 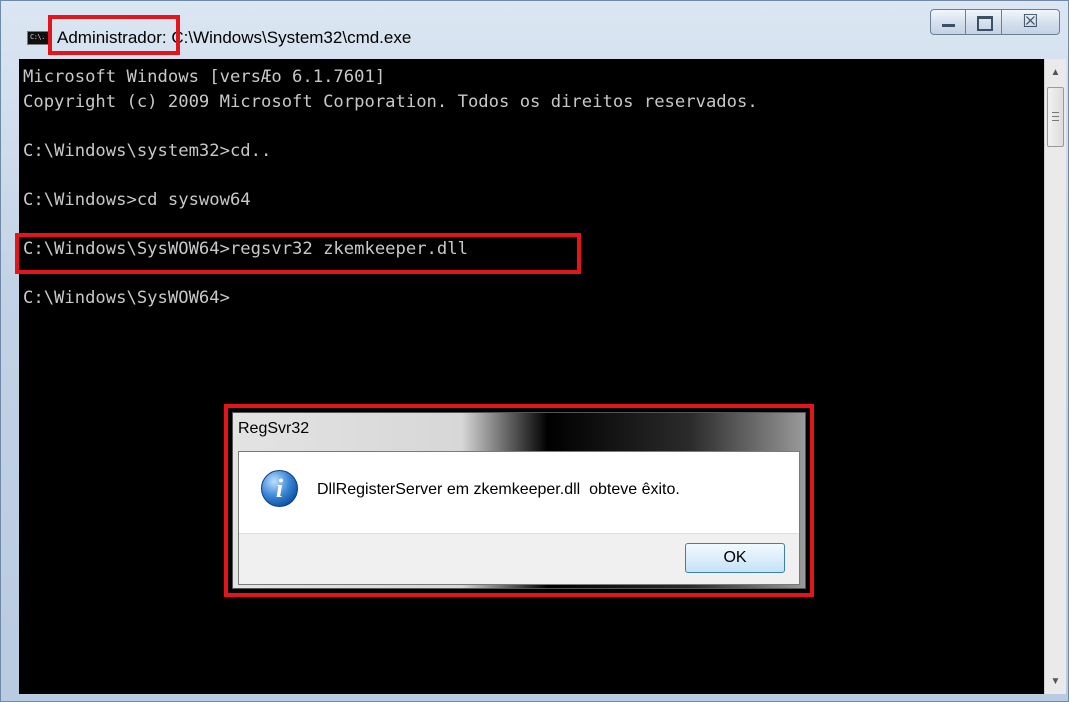 I want to click on console-line: Microsoft Windows [versÆo 6.1.7601], so click(x=204, y=77).